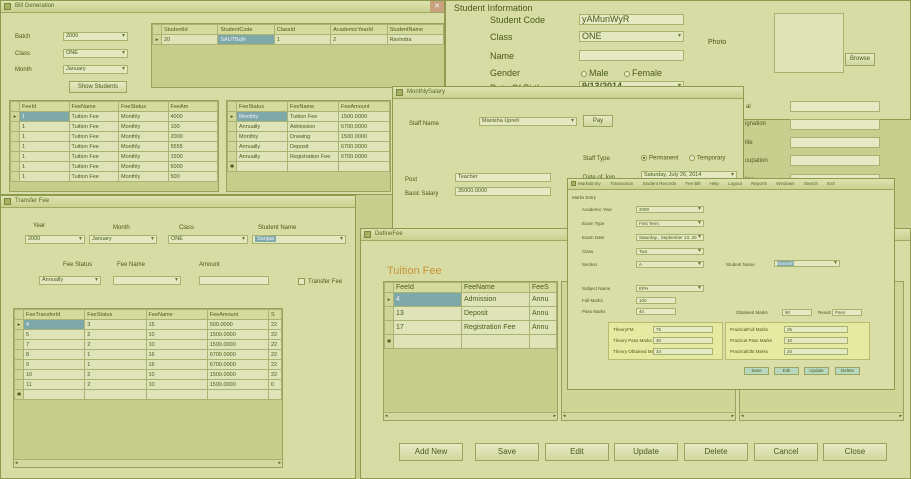 This screenshot has width=911, height=479. What do you see at coordinates (656, 311) in the screenshot?
I see `pass-marks-field: 40` at bounding box center [656, 311].